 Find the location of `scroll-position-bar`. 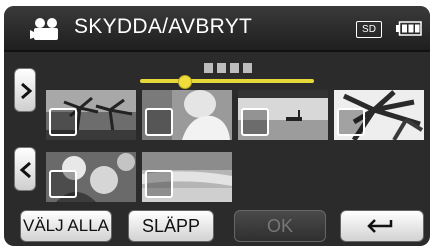

scroll-position-bar is located at coordinates (227, 82).